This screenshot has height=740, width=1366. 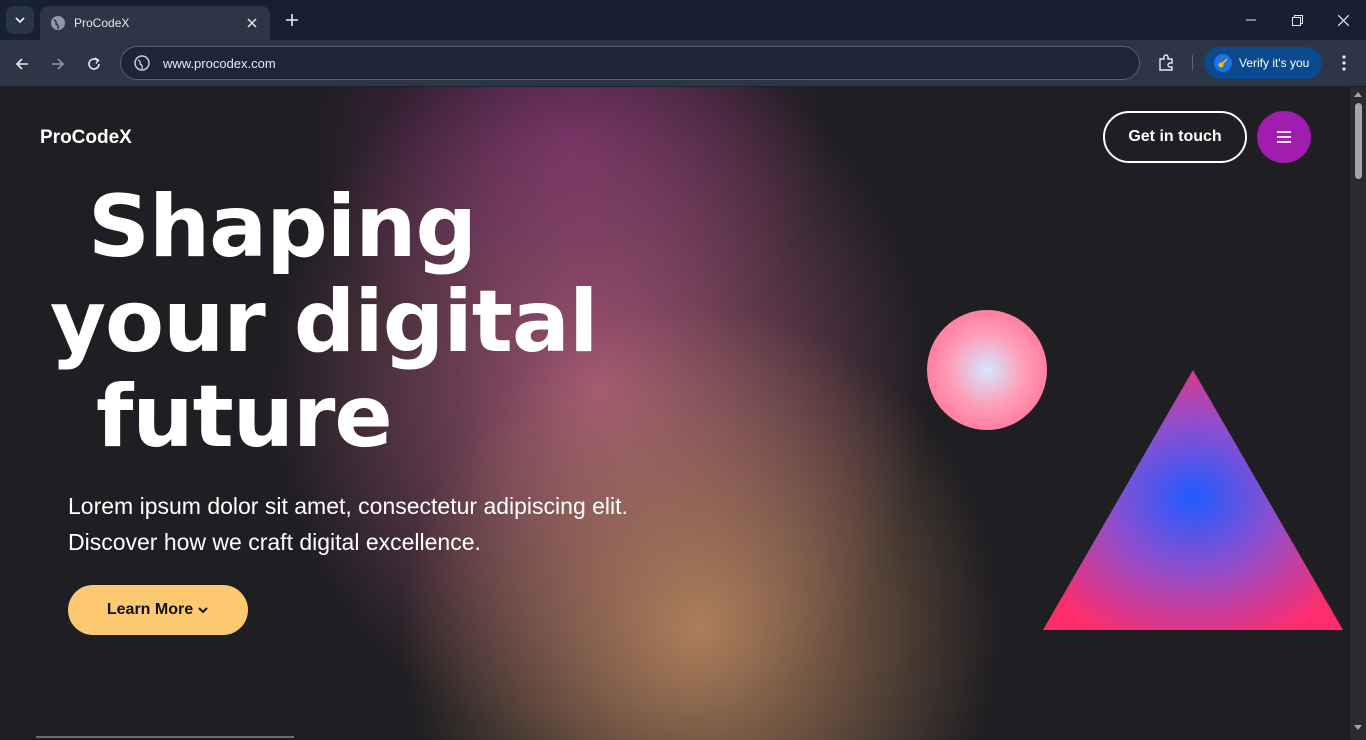 I want to click on restore-button, so click(x=1297, y=20).